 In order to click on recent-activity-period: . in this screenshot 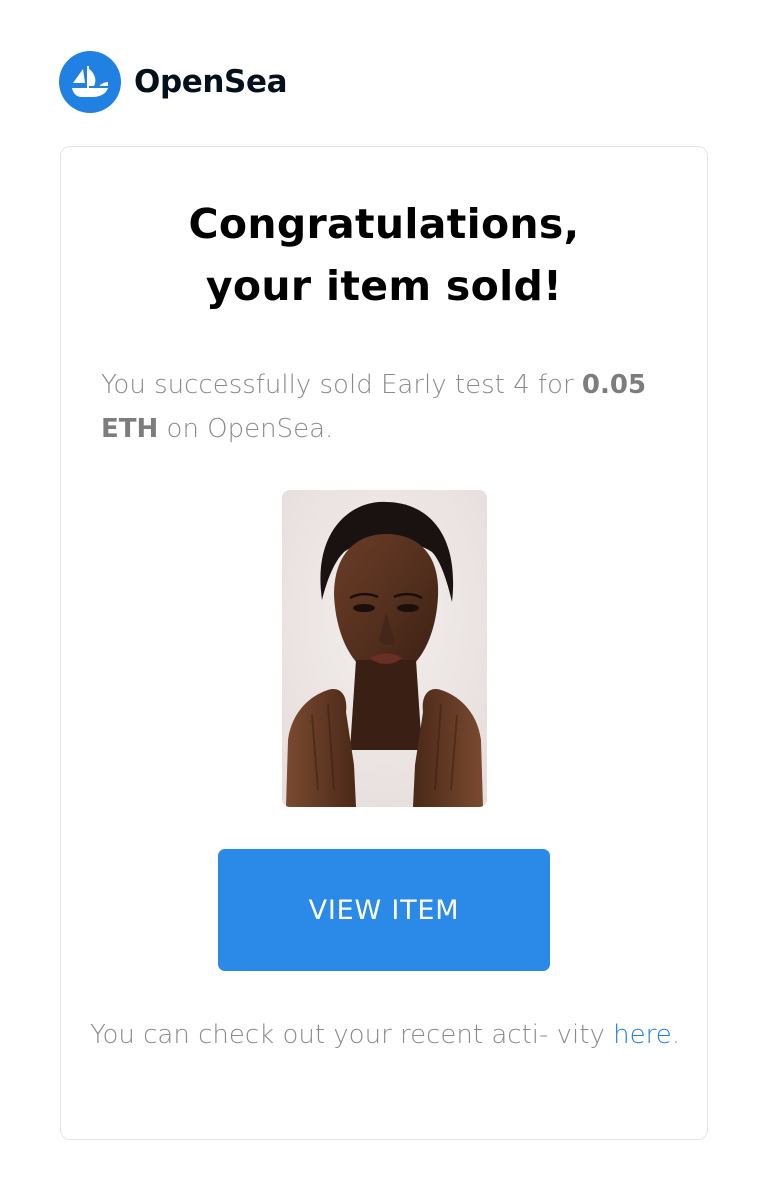, I will do `click(675, 1035)`.